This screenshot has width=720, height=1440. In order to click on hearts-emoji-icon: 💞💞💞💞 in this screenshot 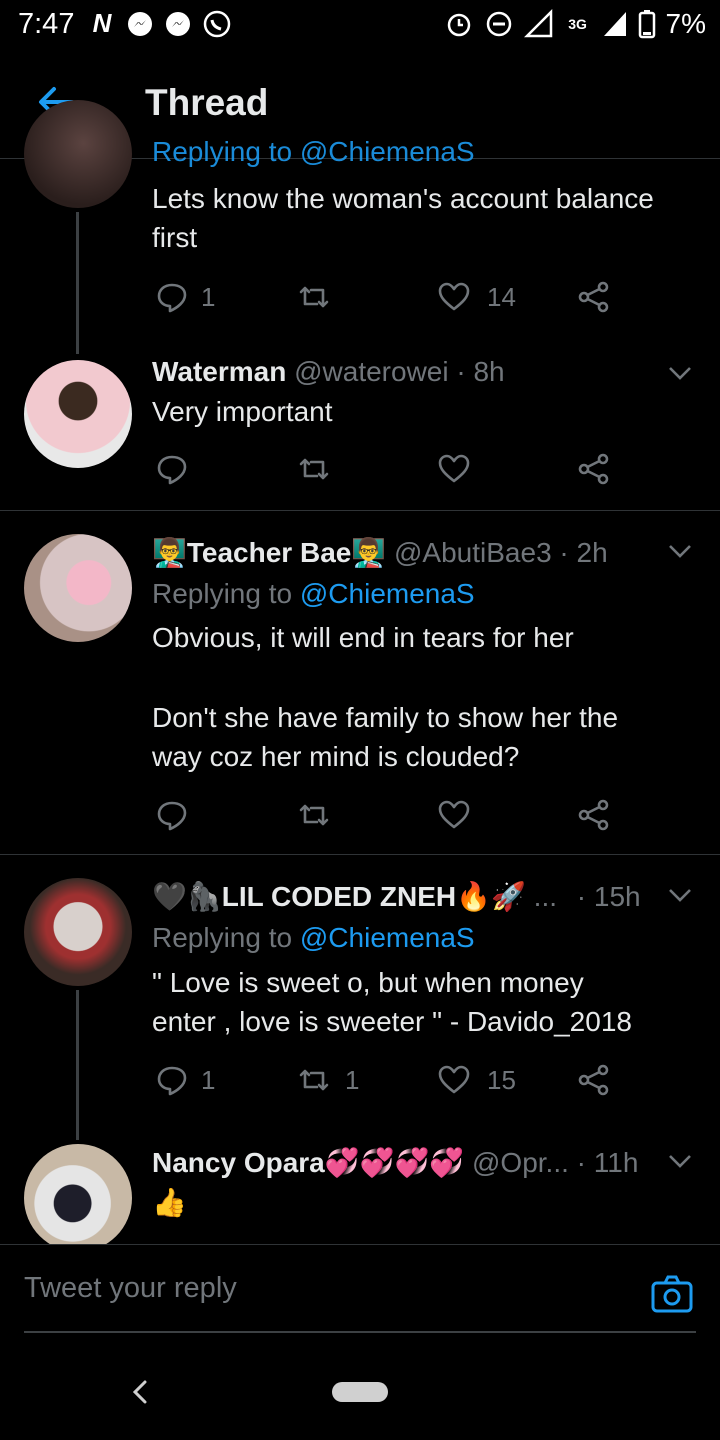, I will do `click(394, 1162)`.